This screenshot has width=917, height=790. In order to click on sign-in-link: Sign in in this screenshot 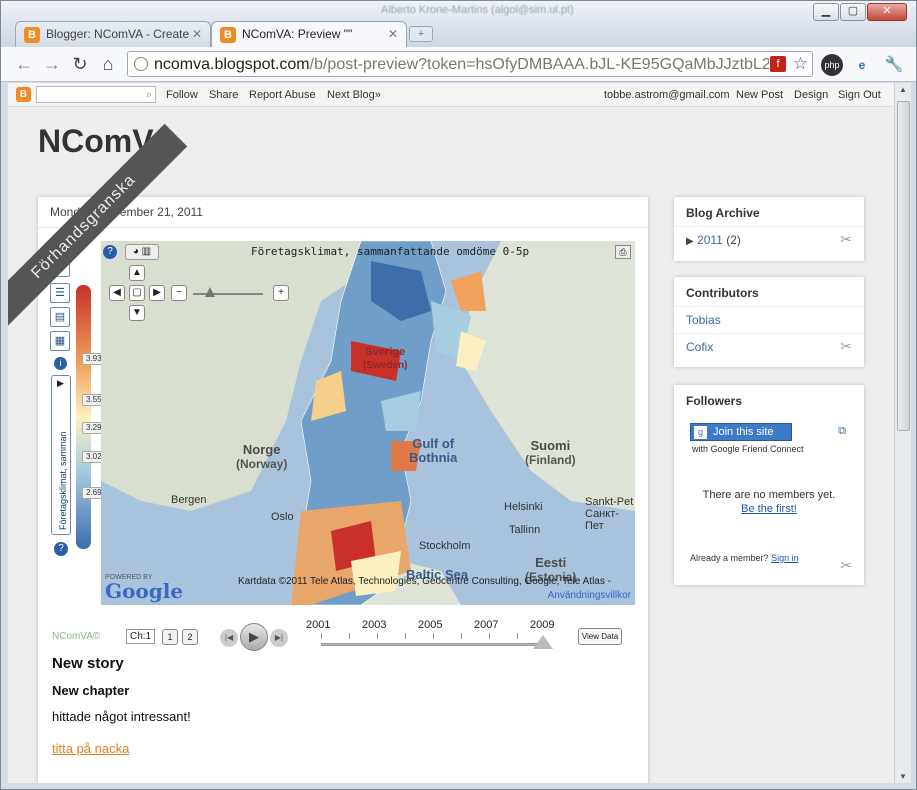, I will do `click(785, 558)`.